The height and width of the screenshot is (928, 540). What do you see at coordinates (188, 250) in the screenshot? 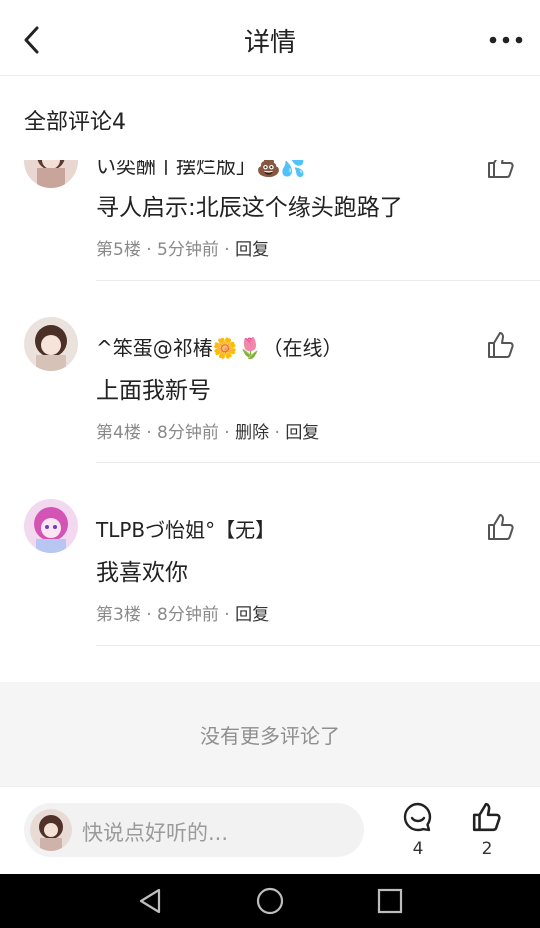
I see `time-label: 5分钟前` at bounding box center [188, 250].